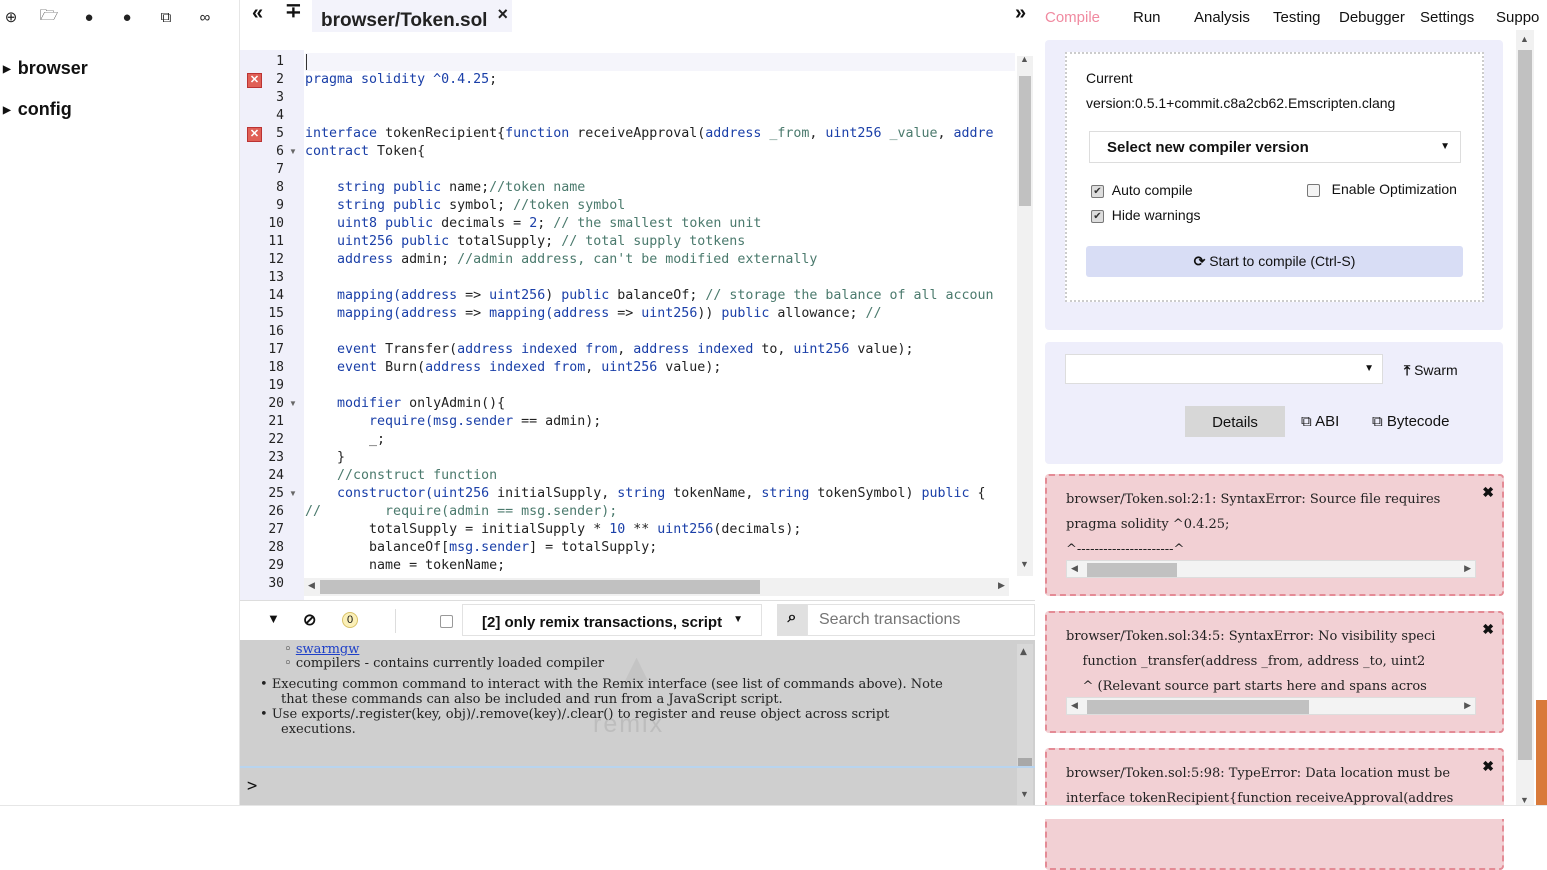 This screenshot has width=1547, height=870. What do you see at coordinates (1235, 421) in the screenshot?
I see `details-button: Details` at bounding box center [1235, 421].